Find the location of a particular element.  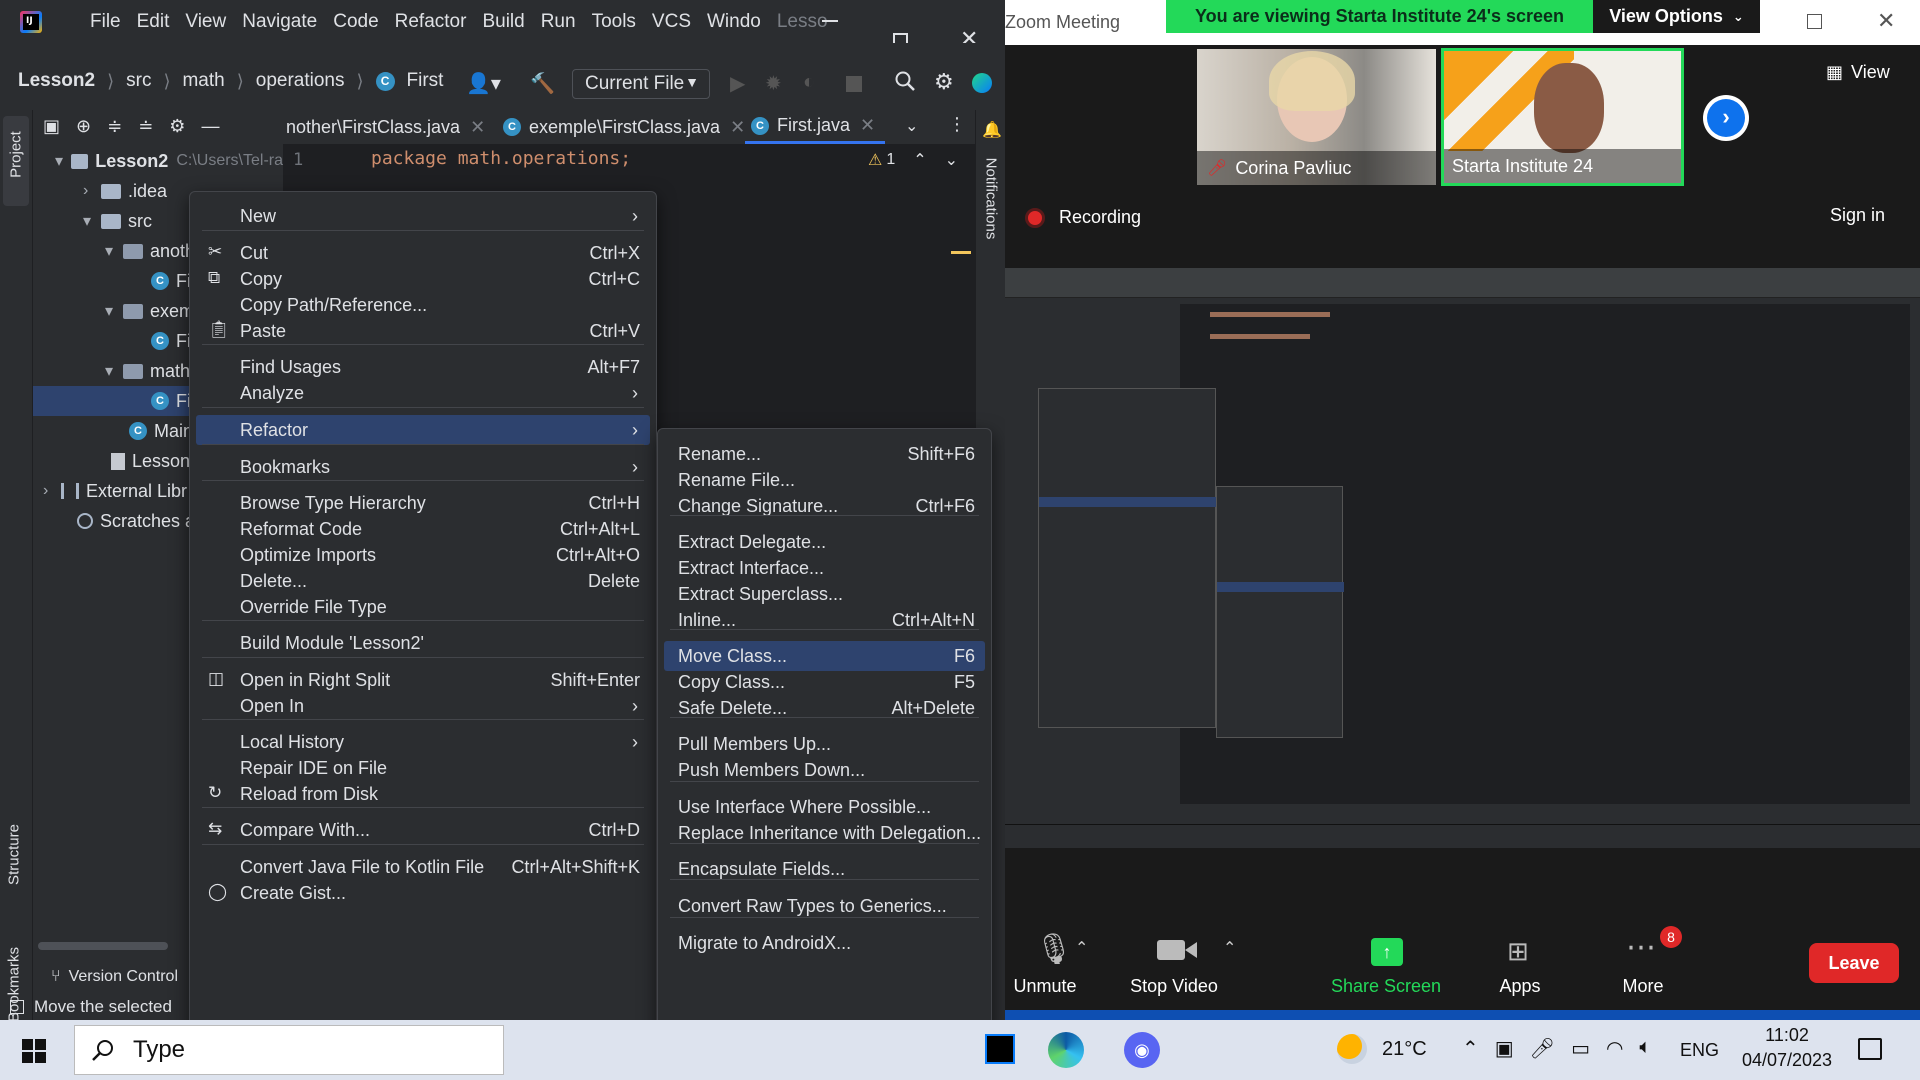

warning-indicator: ⚠ 1 ⌃ ⌄ is located at coordinates (913, 160).